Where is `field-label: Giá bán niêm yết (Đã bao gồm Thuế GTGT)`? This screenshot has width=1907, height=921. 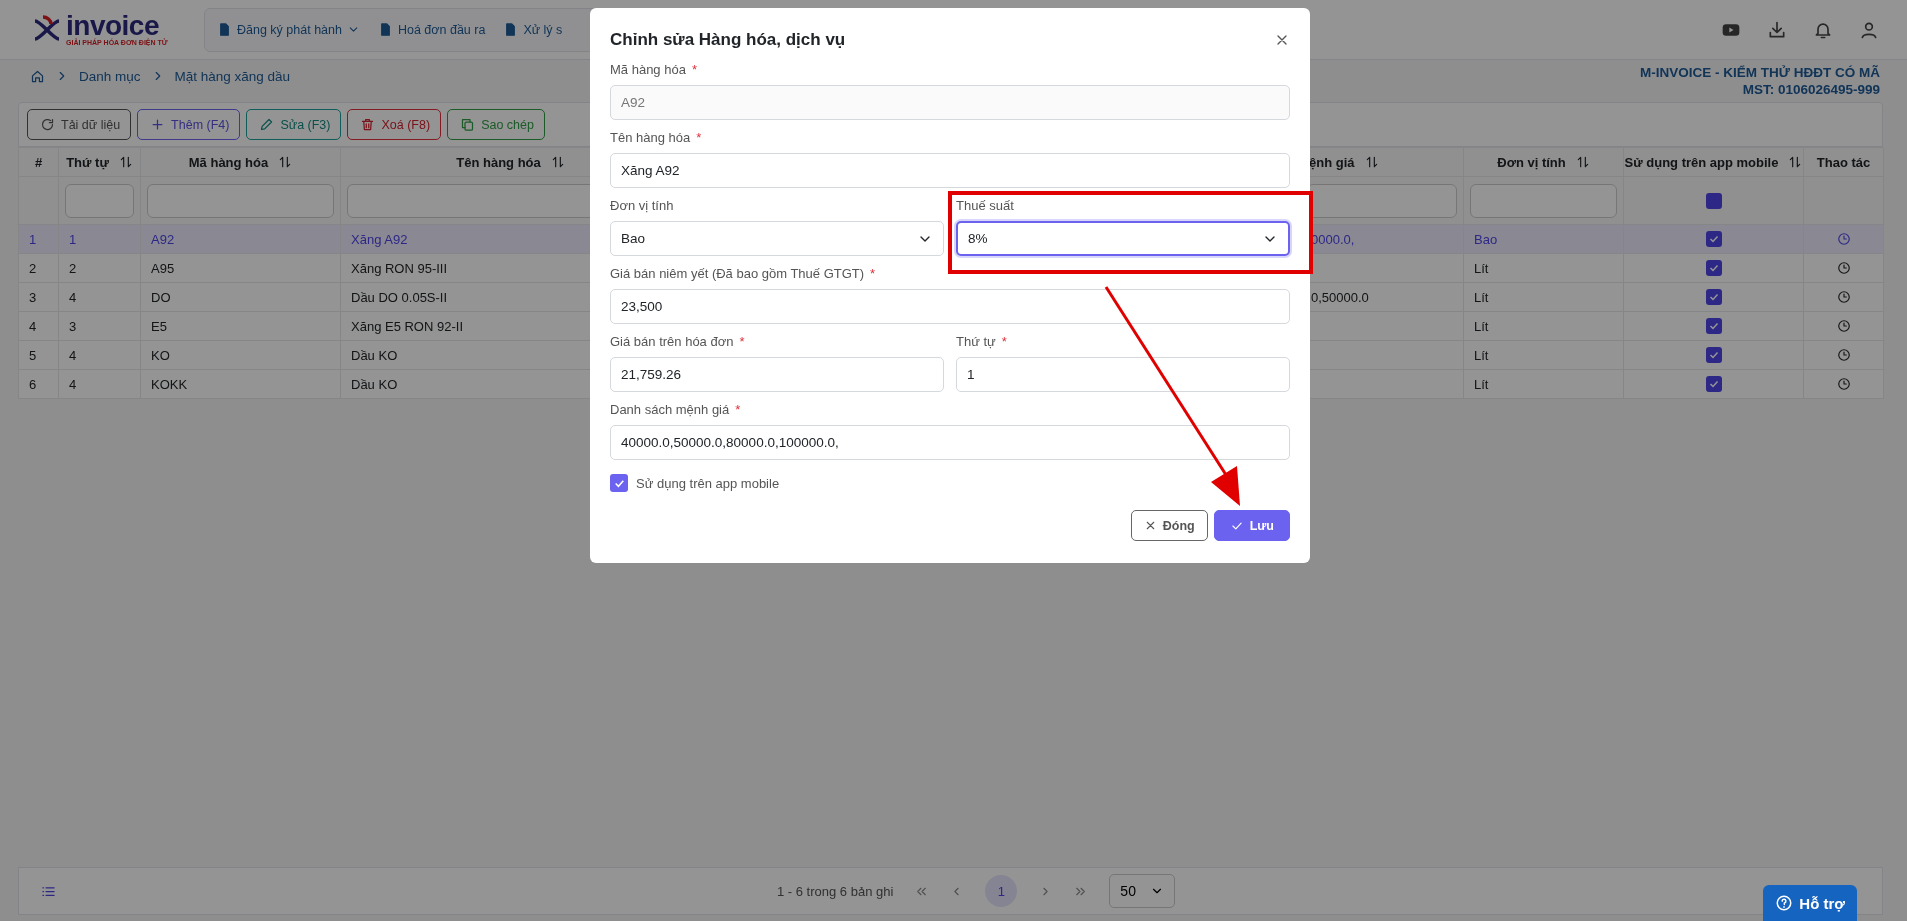
field-label: Giá bán niêm yết (Đã bao gồm Thuế GTGT) is located at coordinates (737, 273).